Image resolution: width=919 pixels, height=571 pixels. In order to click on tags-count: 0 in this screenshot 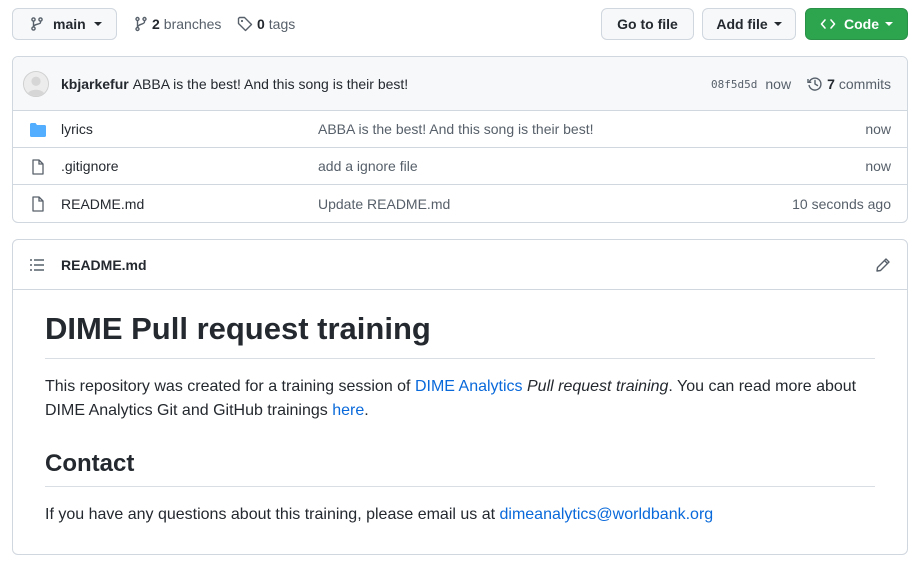, I will do `click(261, 24)`.